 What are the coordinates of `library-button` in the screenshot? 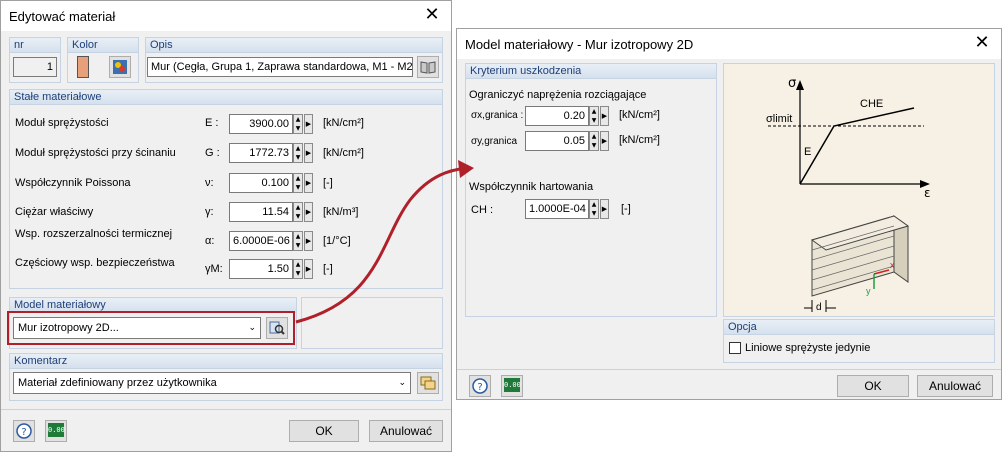 It's located at (428, 67).